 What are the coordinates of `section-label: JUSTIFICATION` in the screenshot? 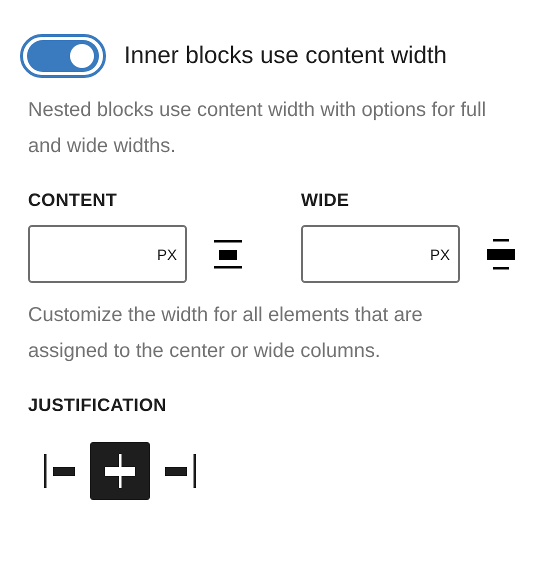 It's located at (98, 405).